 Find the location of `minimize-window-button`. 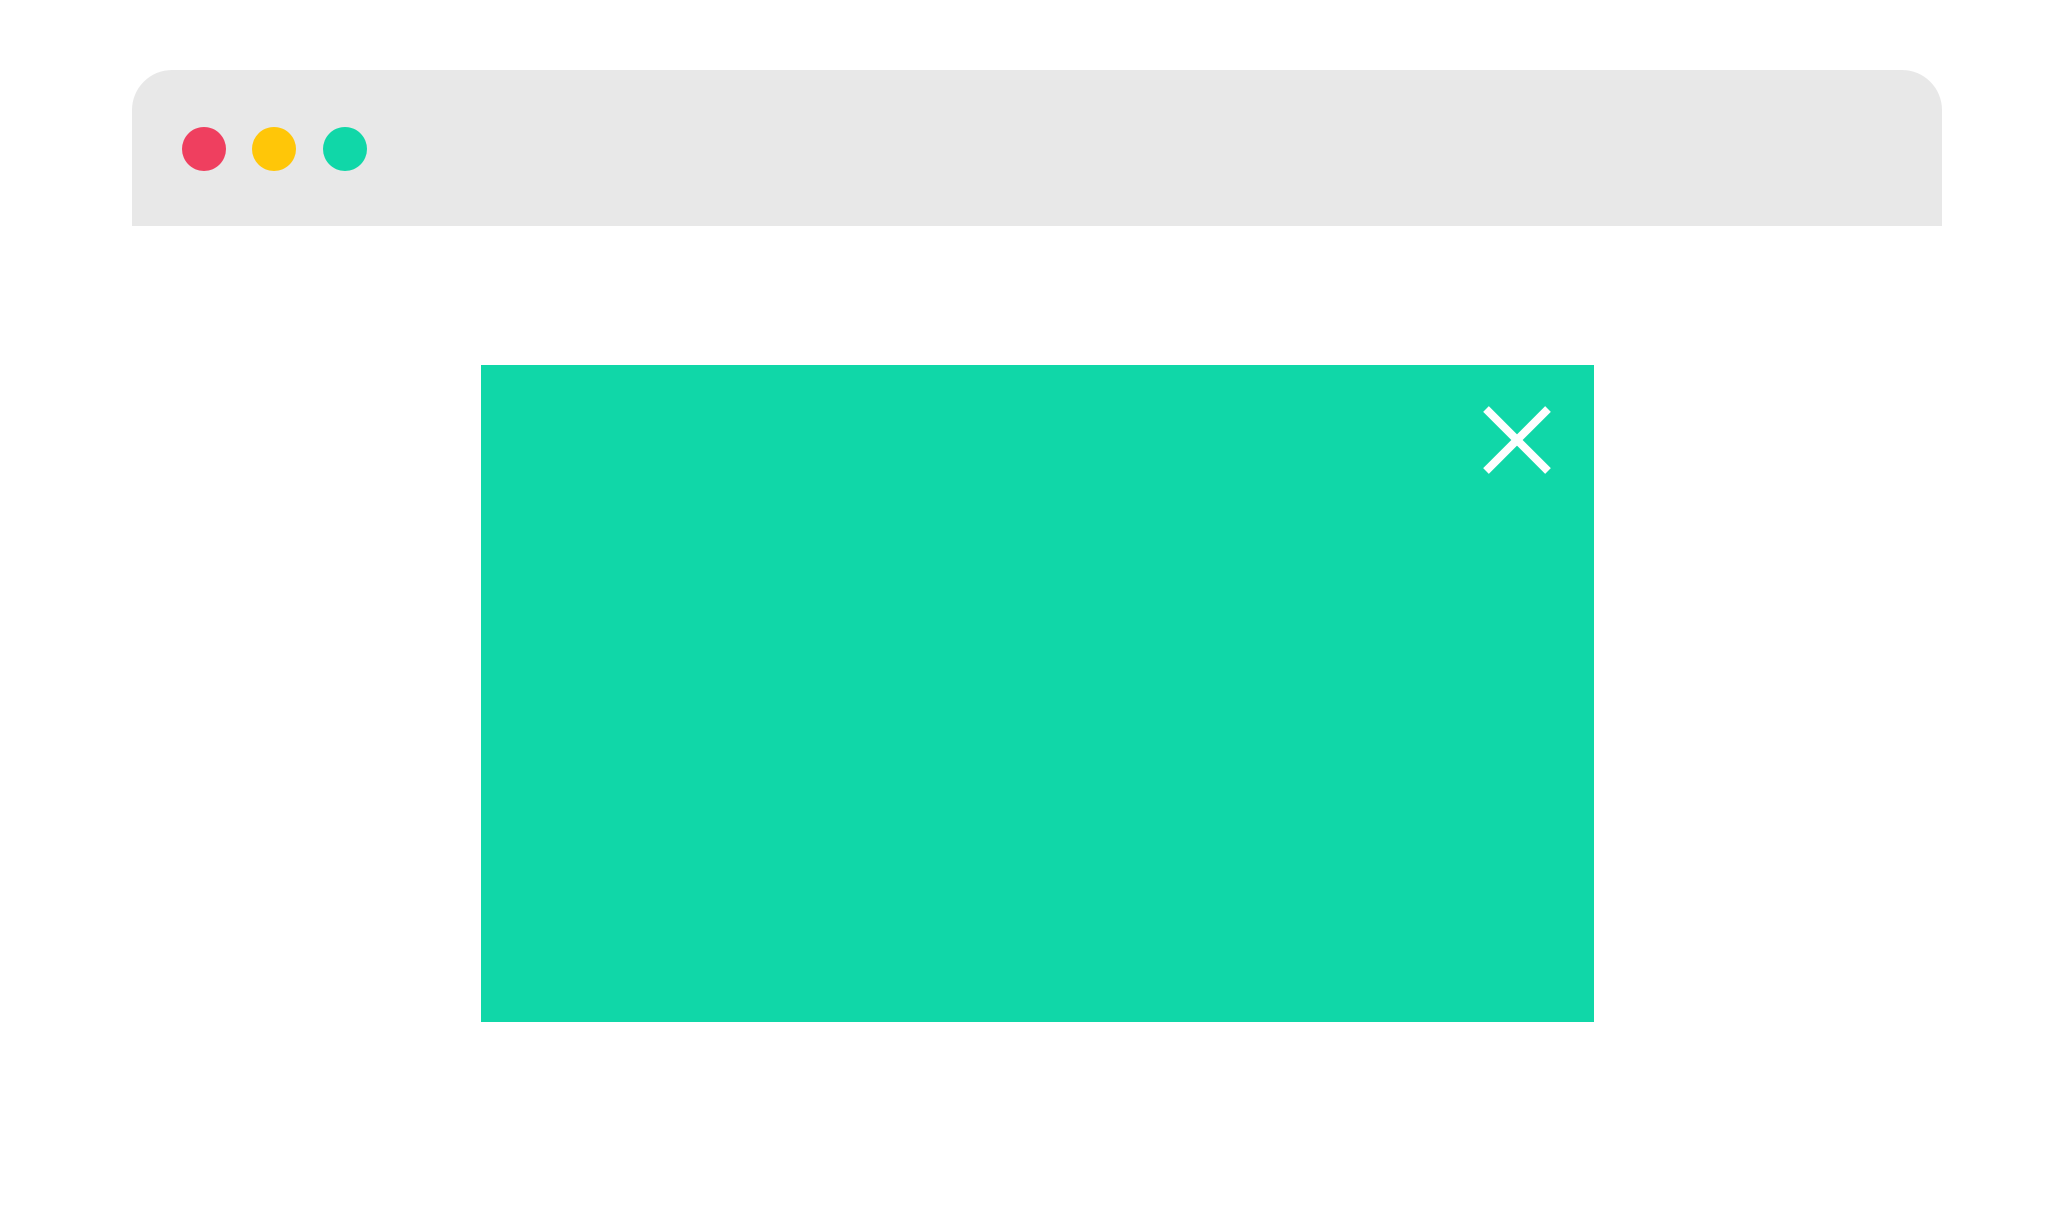

minimize-window-button is located at coordinates (274, 149).